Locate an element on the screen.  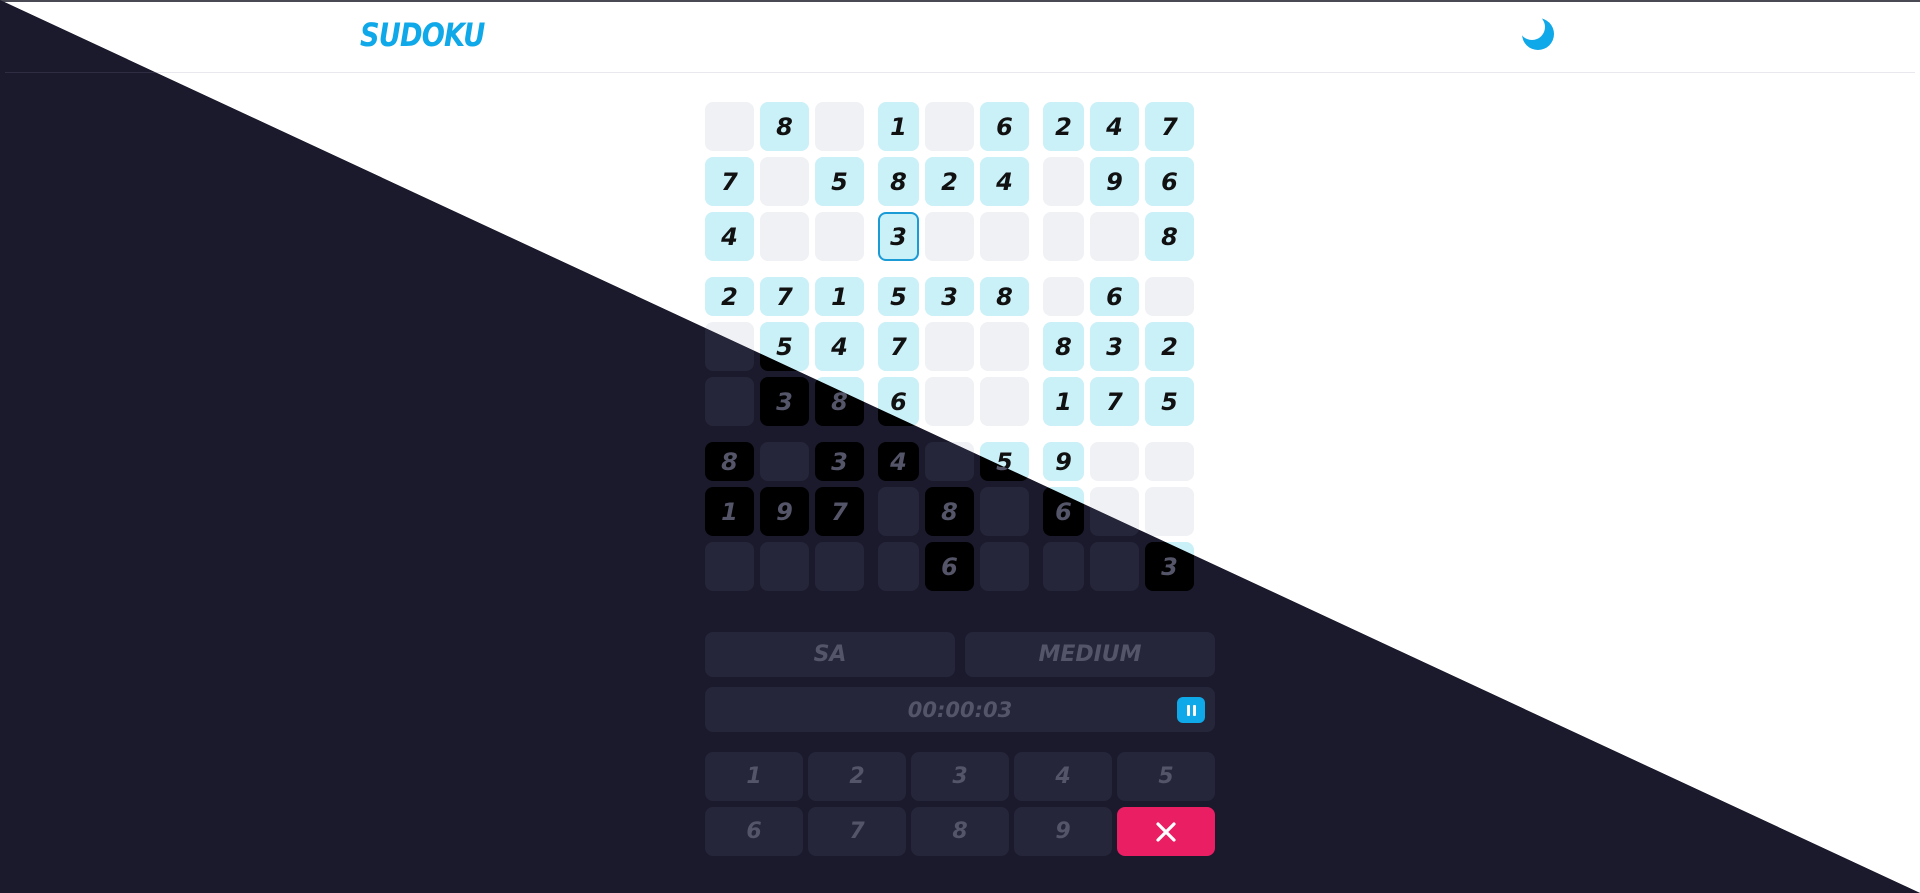
number-button-5: 5 is located at coordinates (1166, 776).